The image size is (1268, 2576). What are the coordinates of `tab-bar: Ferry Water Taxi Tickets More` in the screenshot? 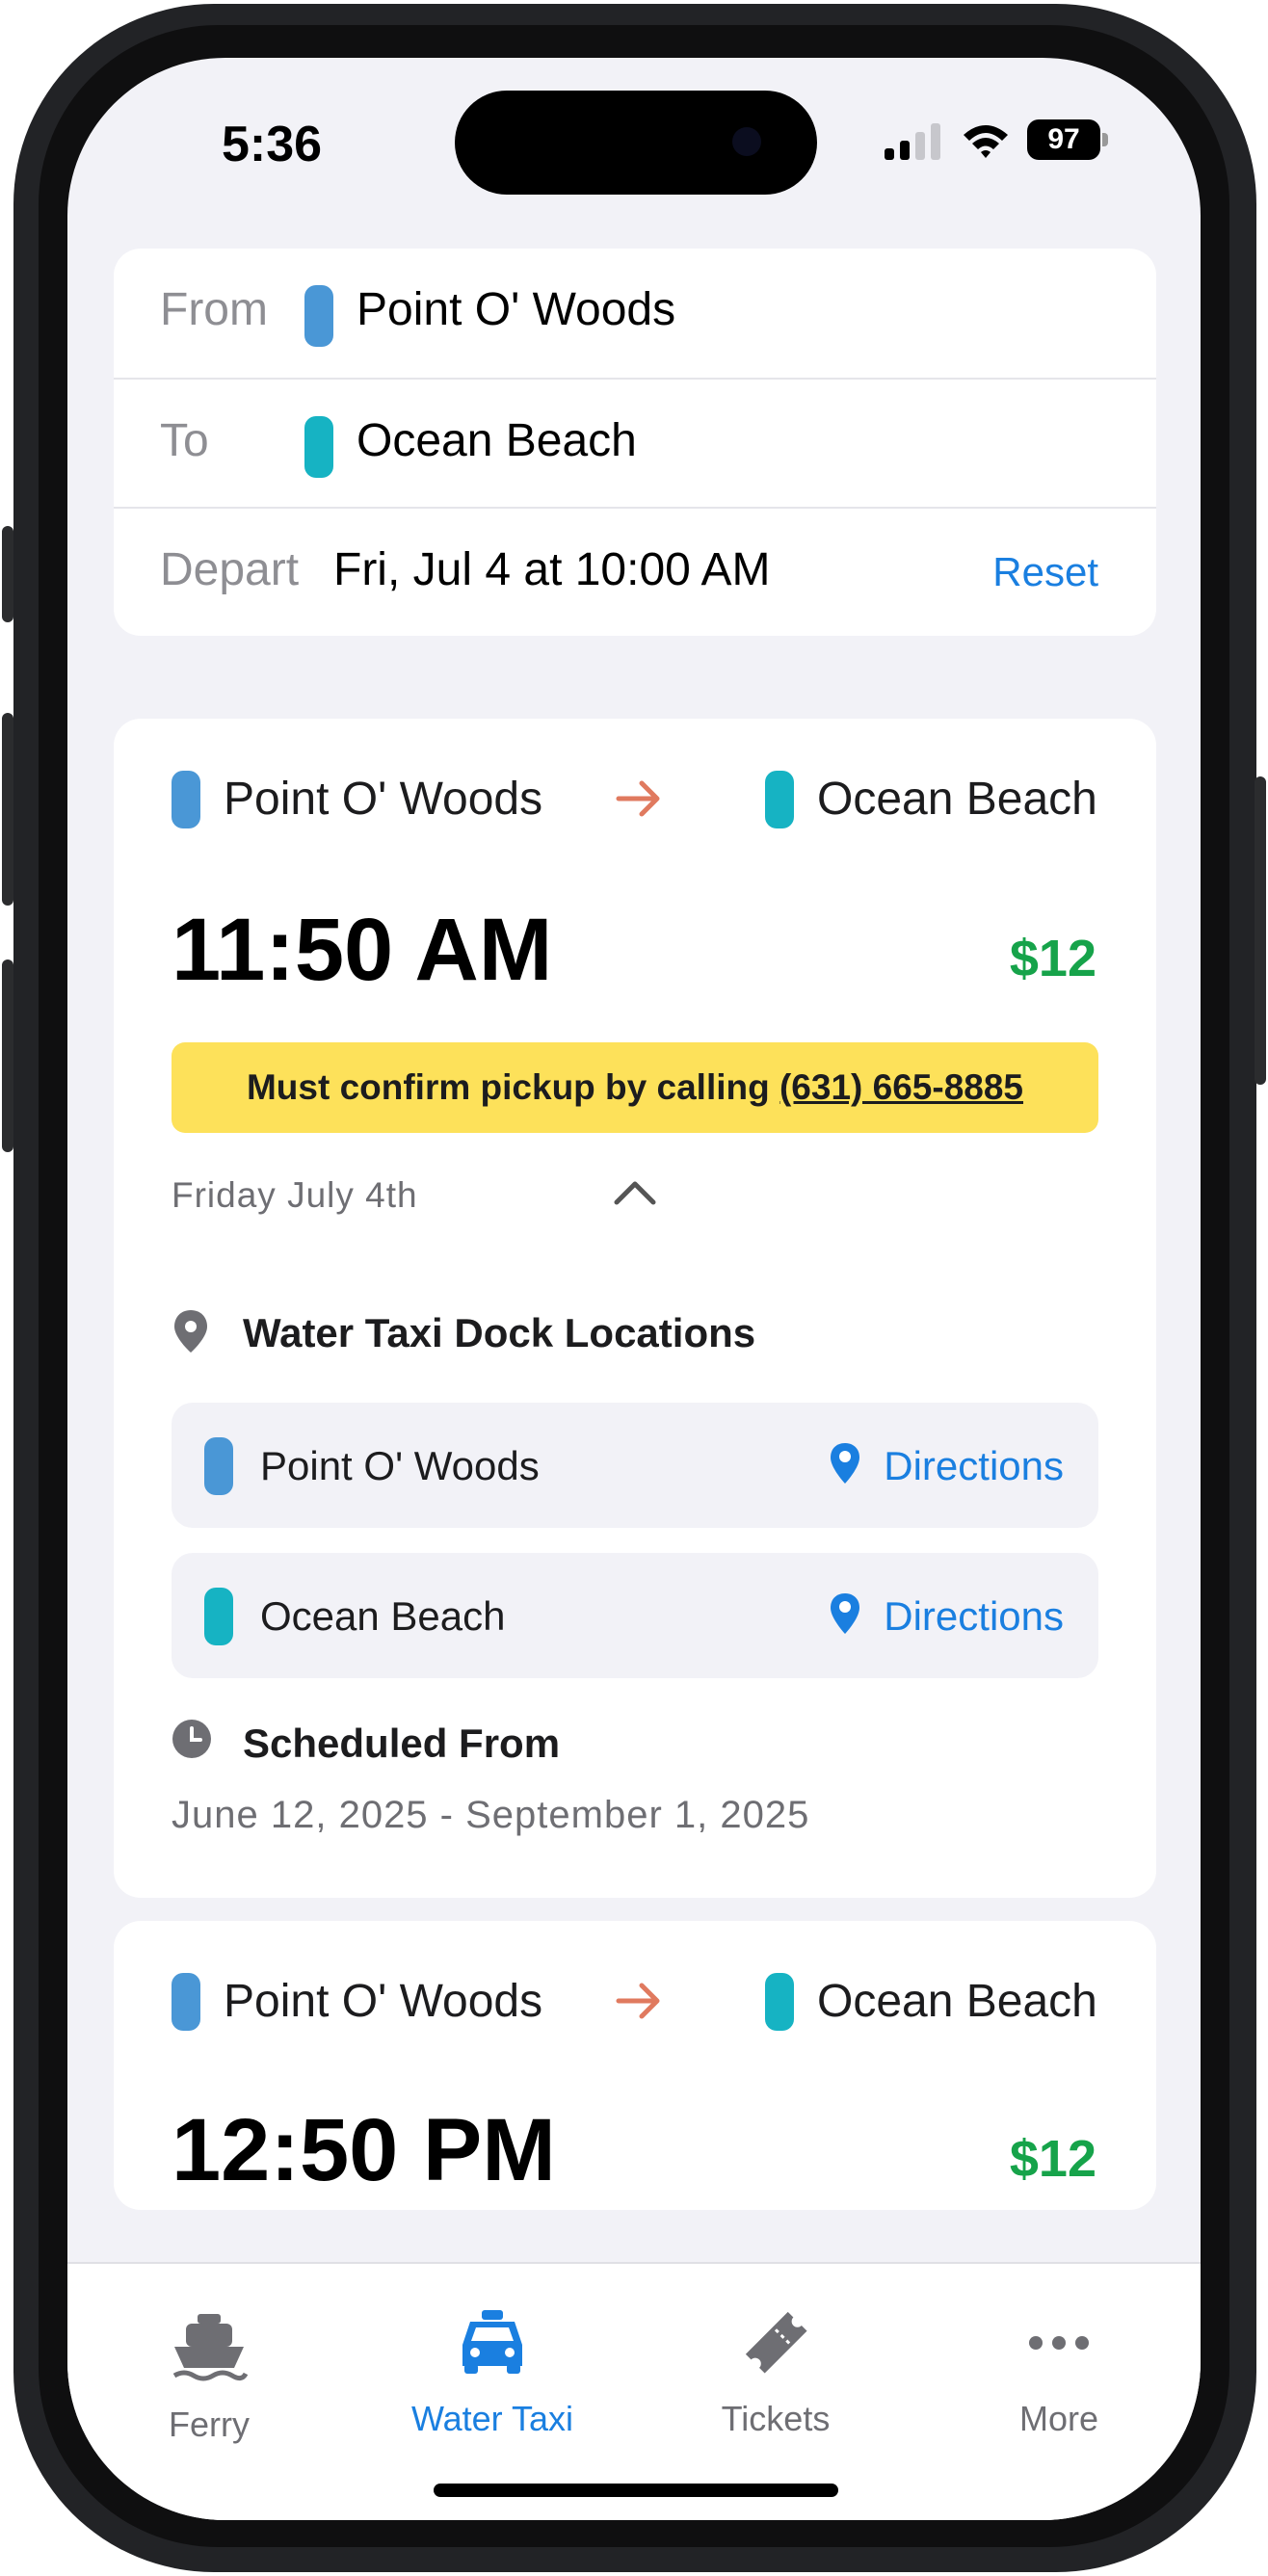 It's located at (634, 2391).